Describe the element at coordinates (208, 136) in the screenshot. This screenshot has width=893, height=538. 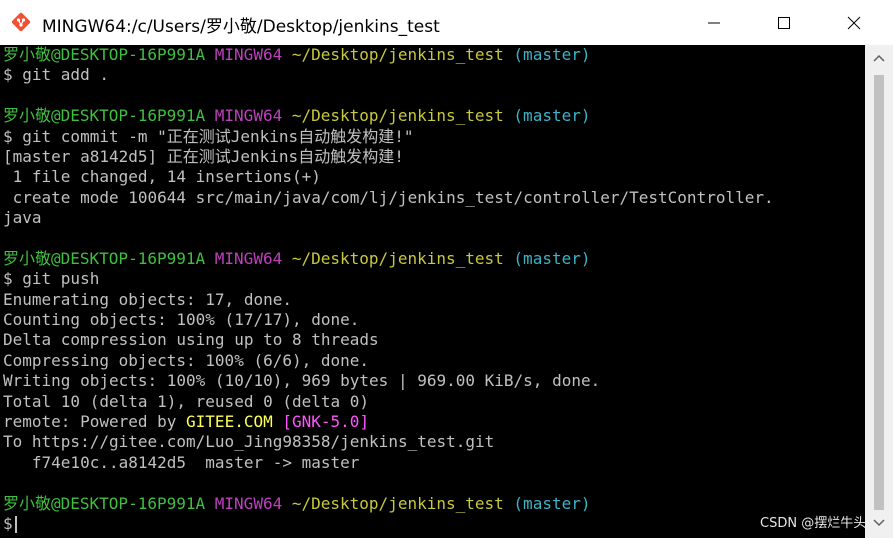
I see `command-git-commit: $ git commit -m "正在测试Jenkins自动触发构建!"` at that location.